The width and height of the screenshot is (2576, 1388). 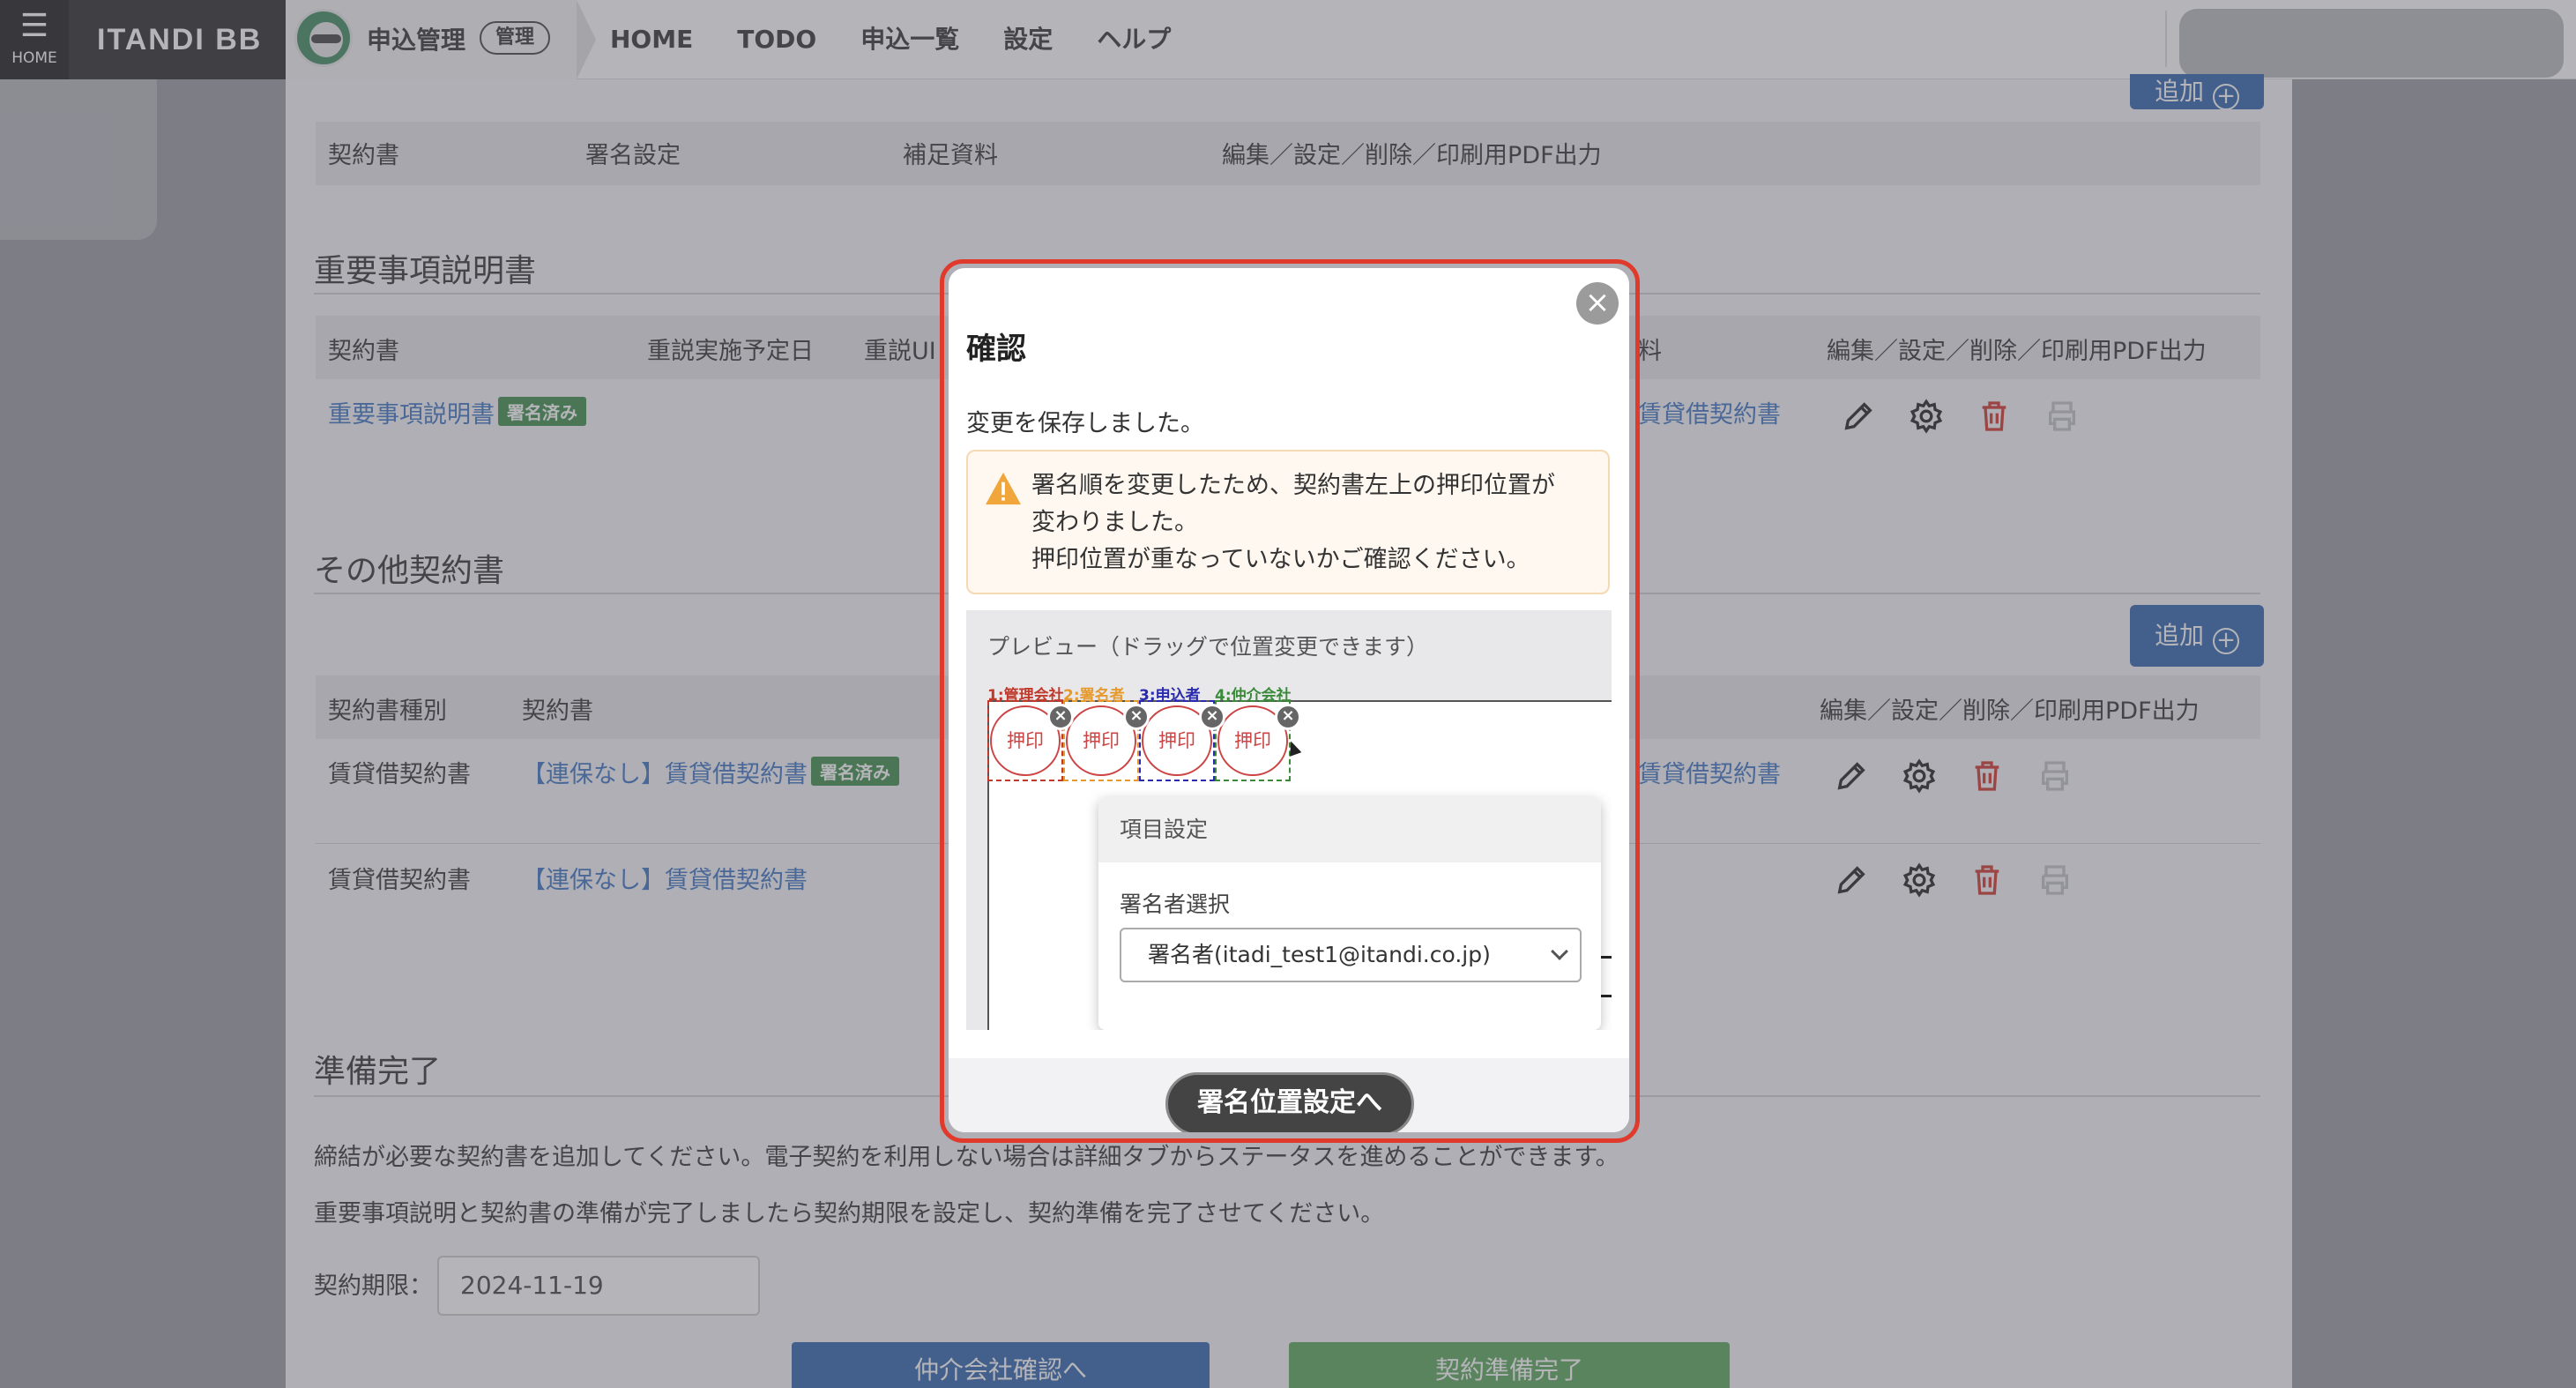 I want to click on warning-line-2: 変わりました。, so click(x=1115, y=522).